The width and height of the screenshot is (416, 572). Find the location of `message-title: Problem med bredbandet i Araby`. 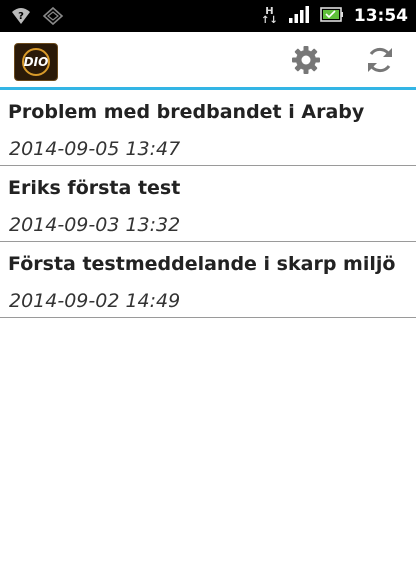

message-title: Problem med bredbandet i Araby is located at coordinates (186, 112).